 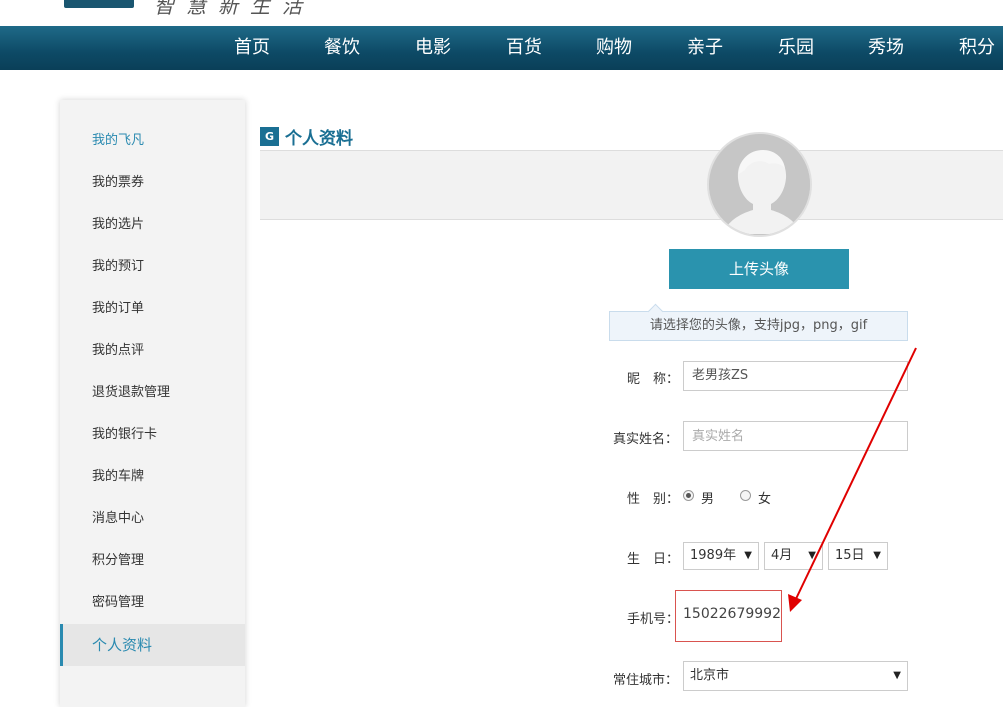 What do you see at coordinates (745, 495) in the screenshot?
I see `gender-female-radio` at bounding box center [745, 495].